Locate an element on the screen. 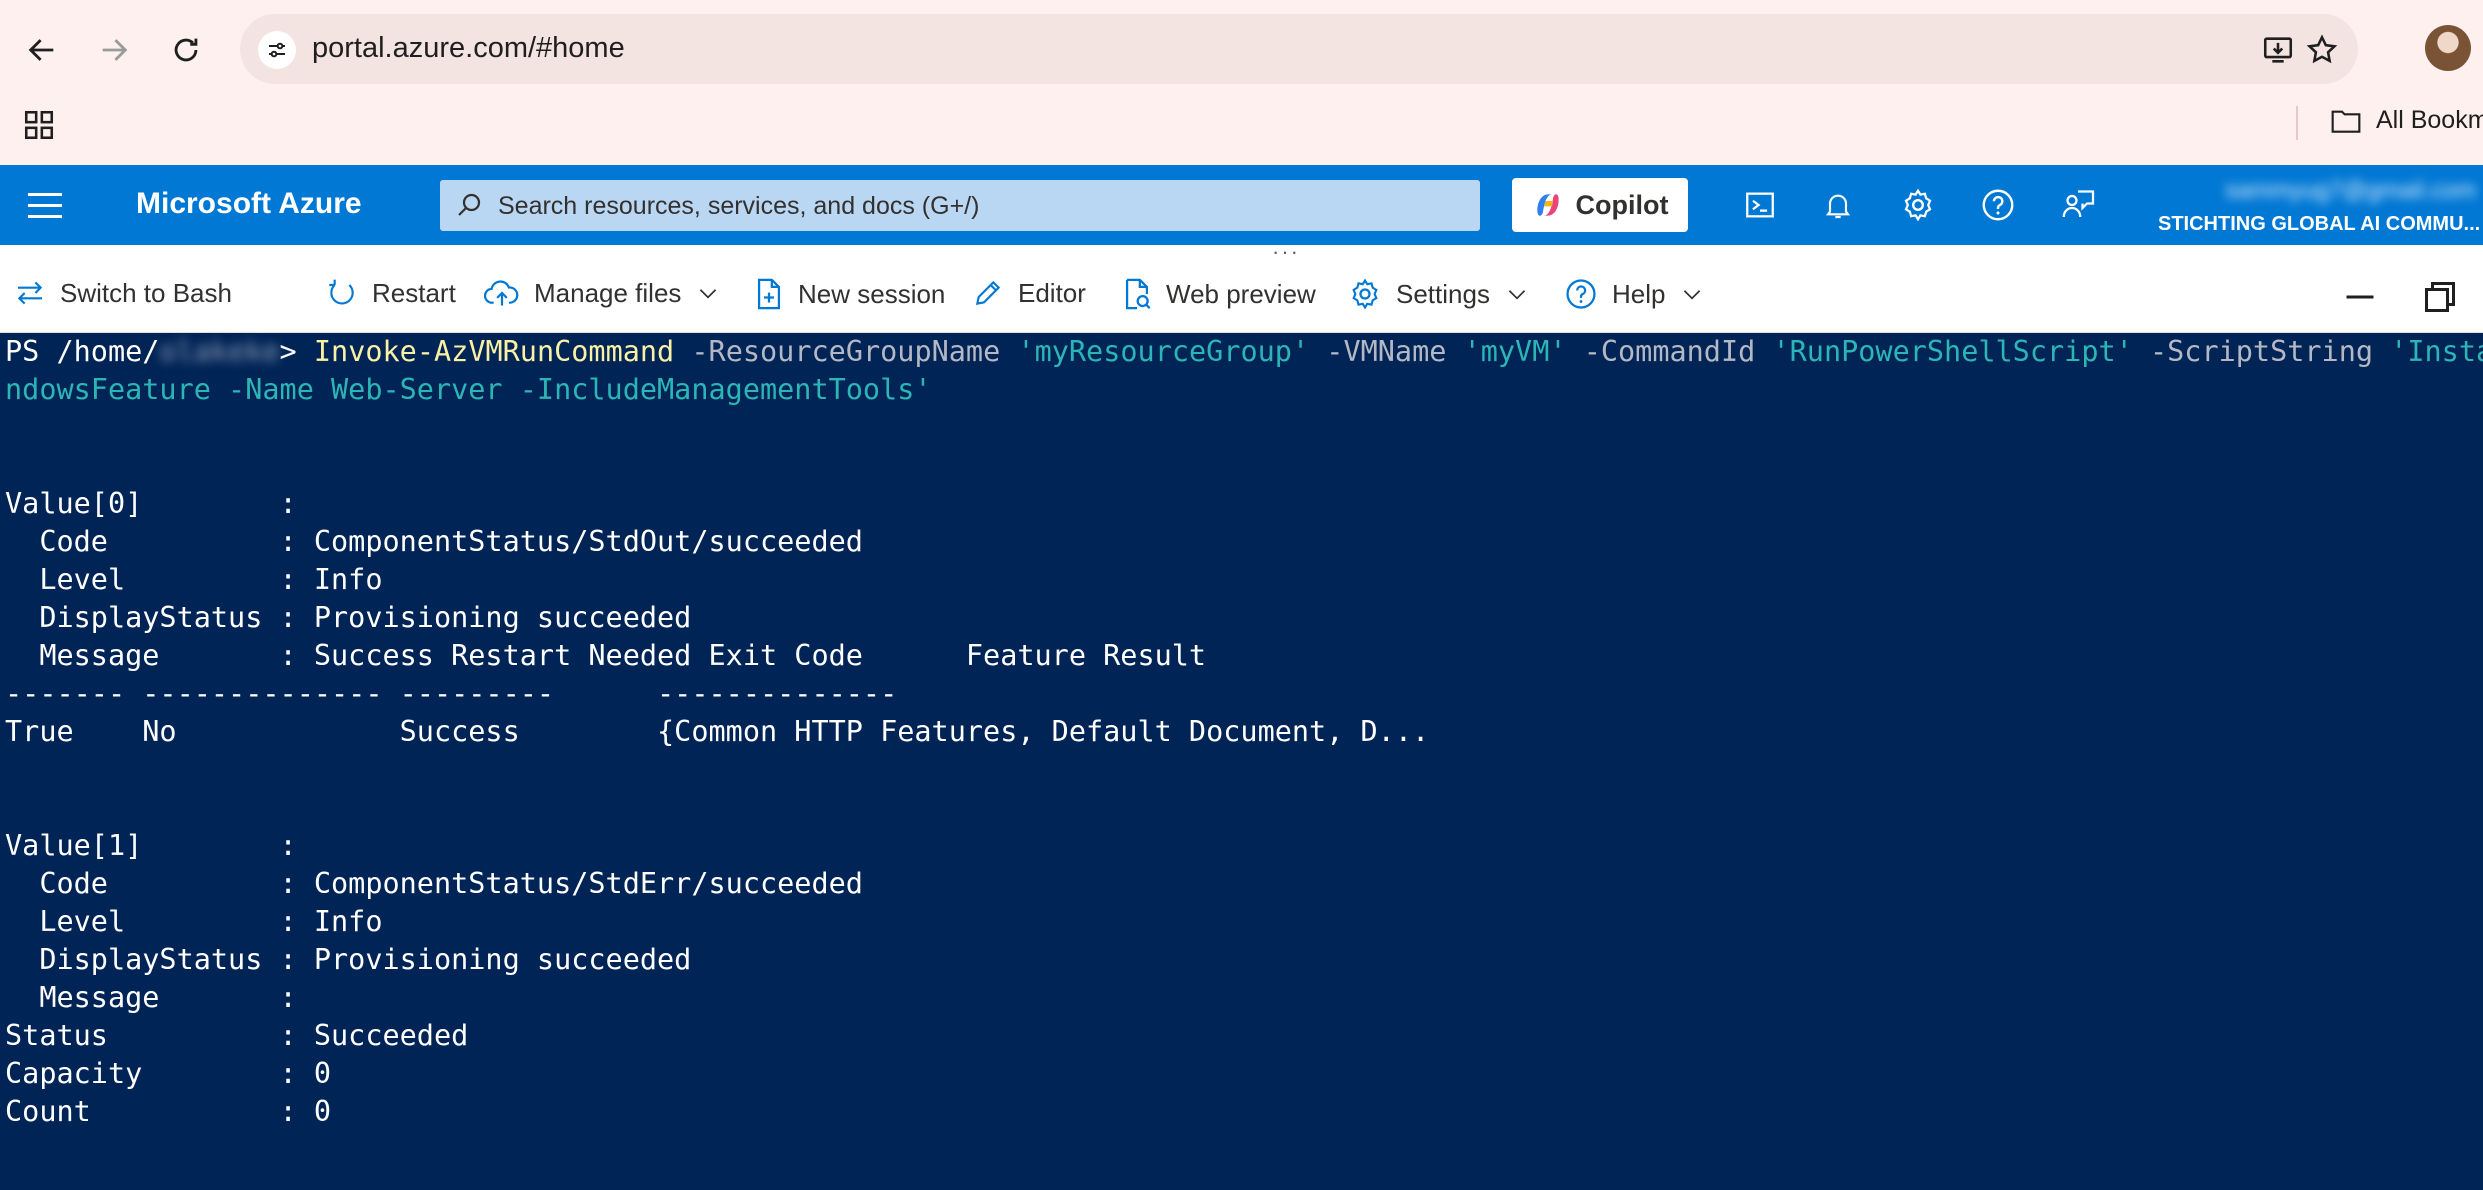  all-bookmarks-button: All Bookm is located at coordinates (2406, 120).